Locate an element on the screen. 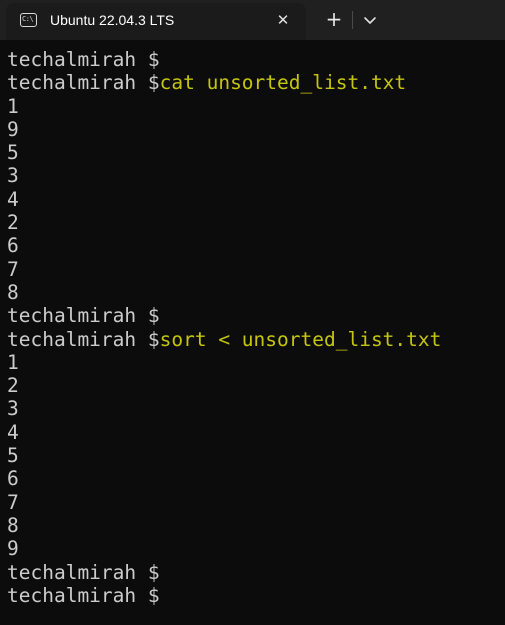  prompt-line: techalmirah $cat unsorted_list.txt is located at coordinates (224, 82).